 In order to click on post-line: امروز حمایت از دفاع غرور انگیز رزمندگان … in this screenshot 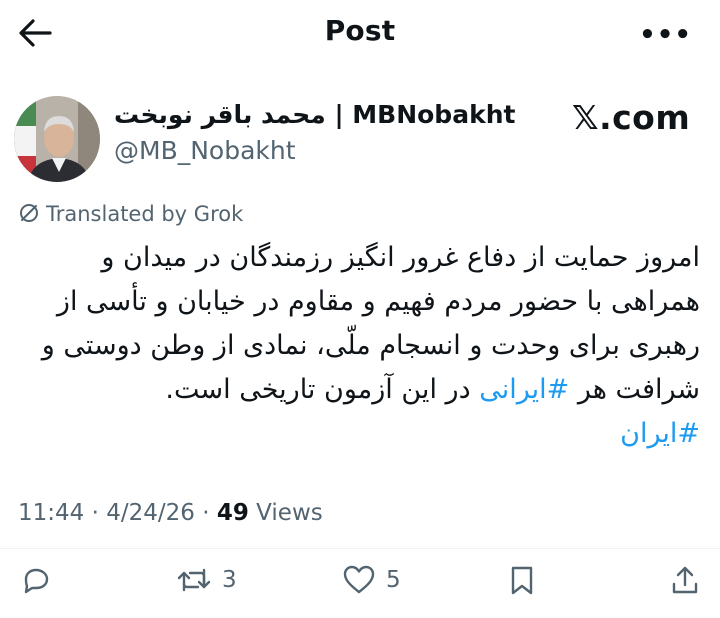, I will do `click(400, 257)`.